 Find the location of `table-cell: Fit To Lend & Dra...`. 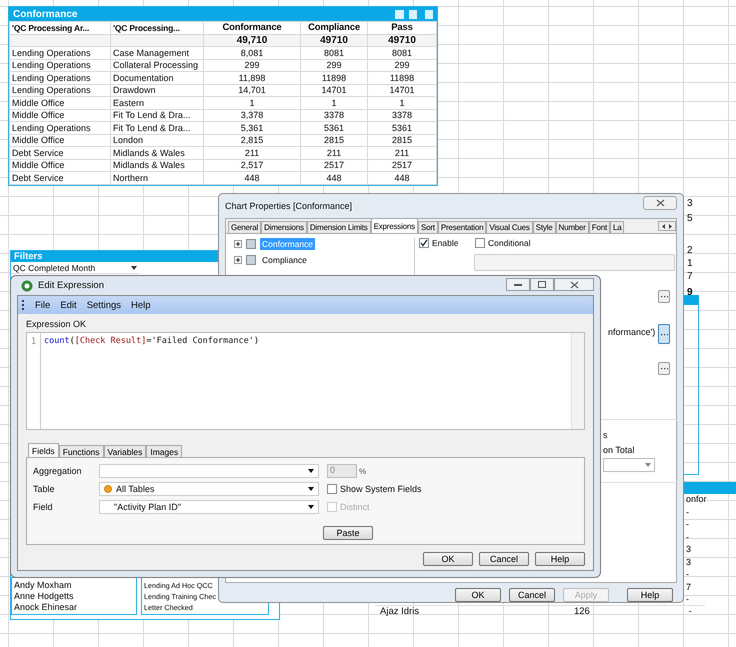

table-cell: Fit To Lend & Dra... is located at coordinates (157, 115).